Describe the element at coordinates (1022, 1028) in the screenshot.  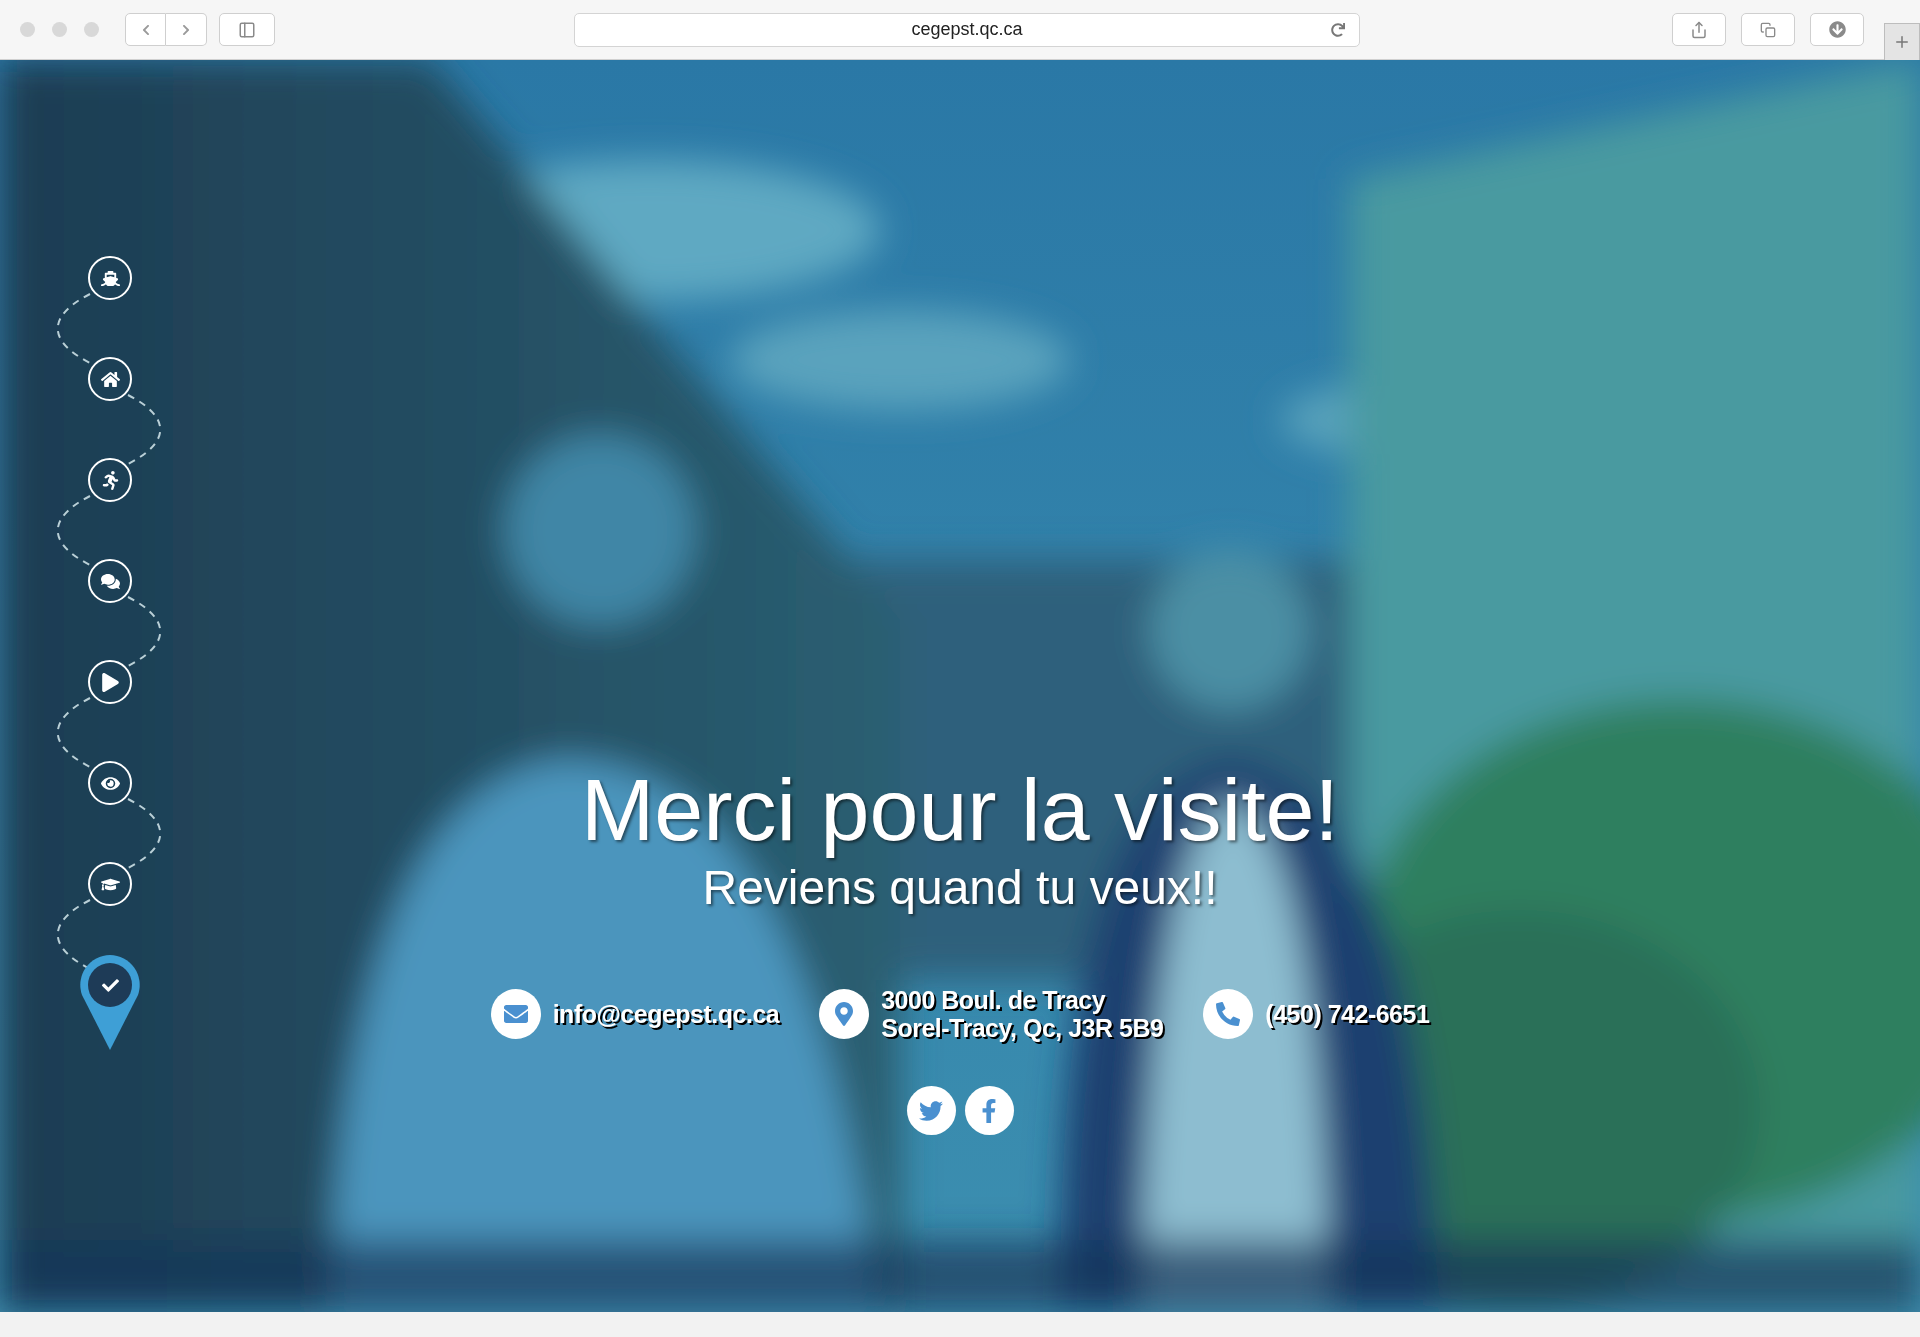
I see `address-text: Sorel-Tracy, Qc, J3R 5B9` at that location.